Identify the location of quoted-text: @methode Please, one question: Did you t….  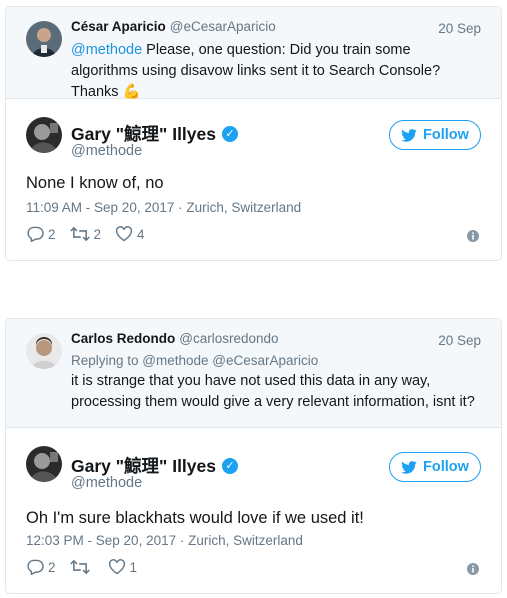
(276, 71).